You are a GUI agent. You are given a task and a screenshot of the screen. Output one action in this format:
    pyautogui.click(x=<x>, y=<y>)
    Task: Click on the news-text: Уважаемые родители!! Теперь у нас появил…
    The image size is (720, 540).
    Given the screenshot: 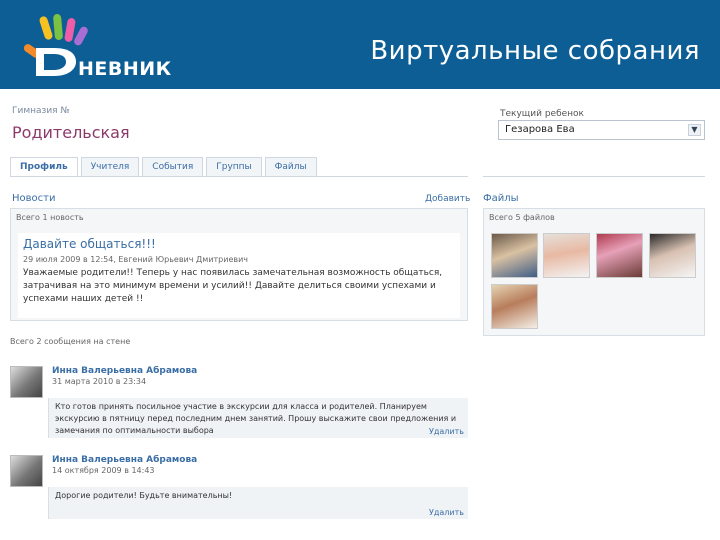 What is the action you would take?
    pyautogui.click(x=233, y=286)
    